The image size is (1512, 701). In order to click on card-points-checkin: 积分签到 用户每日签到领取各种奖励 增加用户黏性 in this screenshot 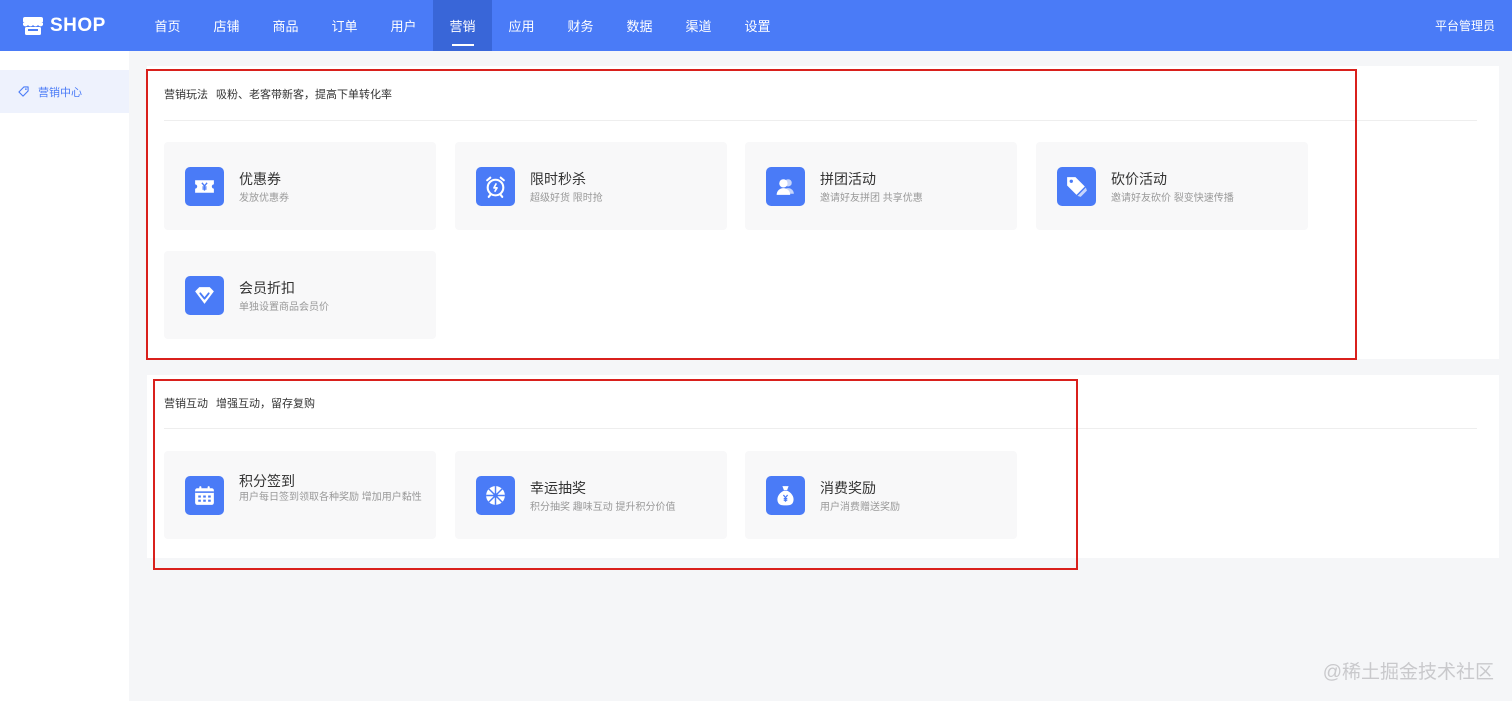, I will do `click(300, 495)`.